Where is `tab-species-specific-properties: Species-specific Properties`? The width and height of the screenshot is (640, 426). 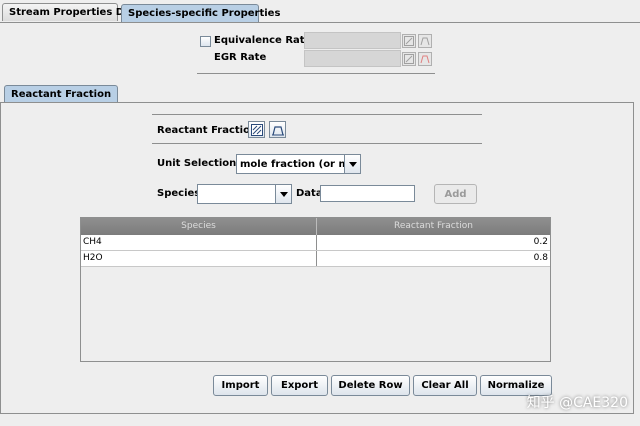
tab-species-specific-properties: Species-specific Properties is located at coordinates (200, 13).